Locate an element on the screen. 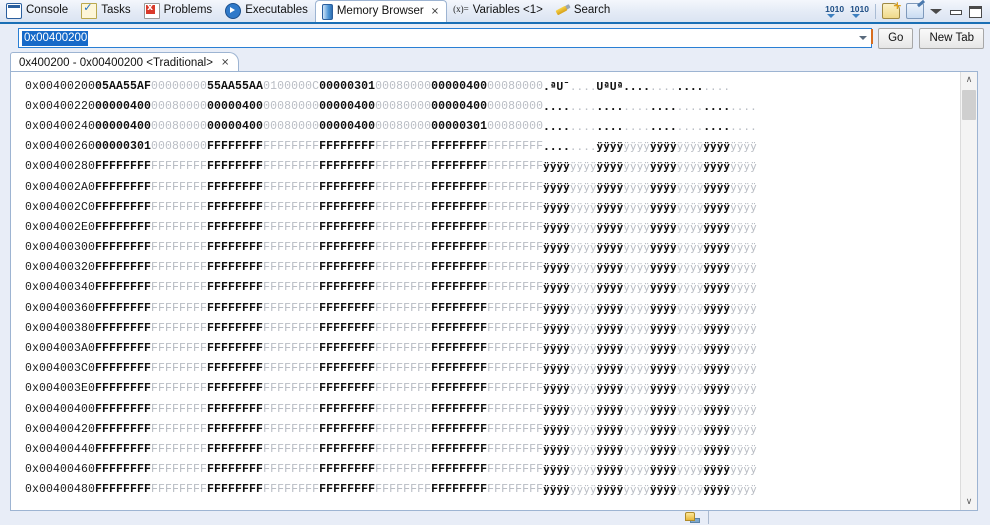 Image resolution: width=990 pixels, height=525 pixels. pin-memory-monitor-icon is located at coordinates (915, 11).